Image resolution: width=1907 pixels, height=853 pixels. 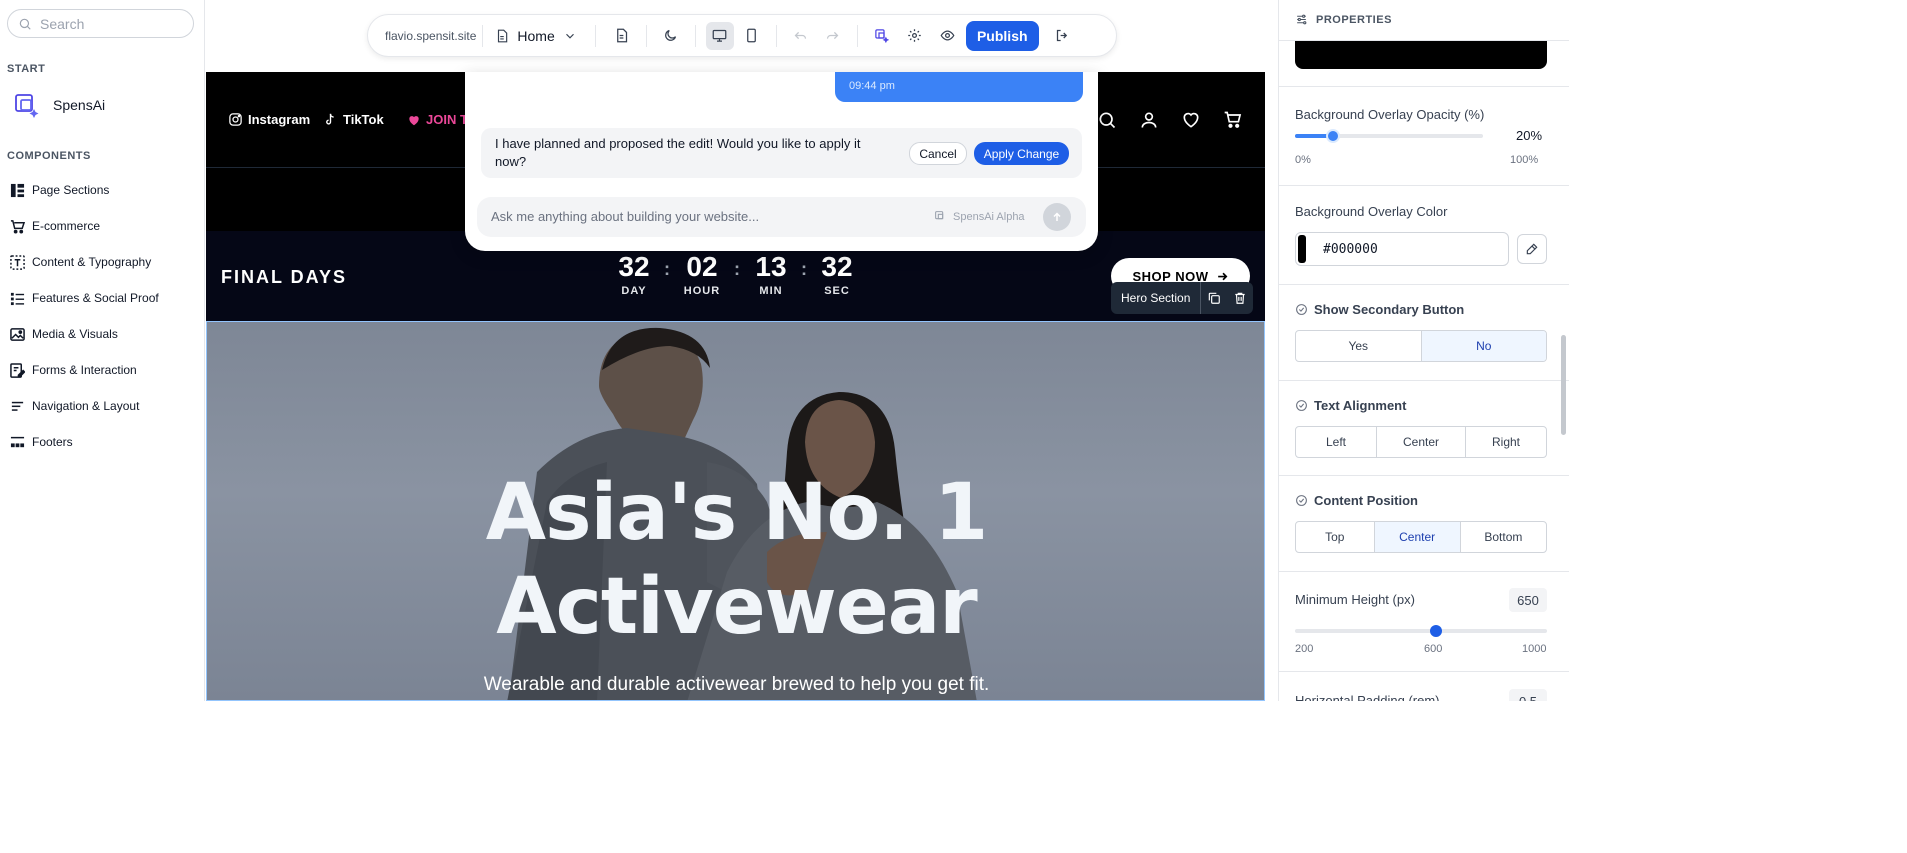 I want to click on editor-toolbar: flavio.spensit.site Home Publish, so click(x=742, y=35).